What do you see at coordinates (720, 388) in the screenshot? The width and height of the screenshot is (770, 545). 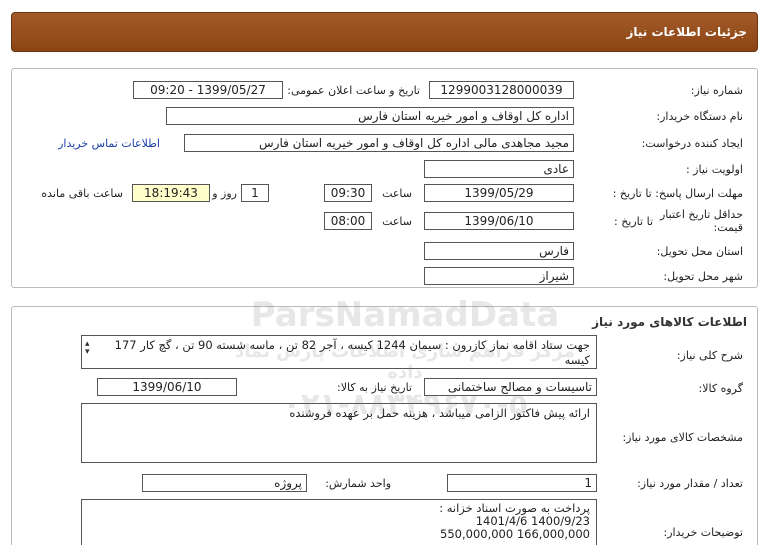 I see `group-label: گروه کالا:` at bounding box center [720, 388].